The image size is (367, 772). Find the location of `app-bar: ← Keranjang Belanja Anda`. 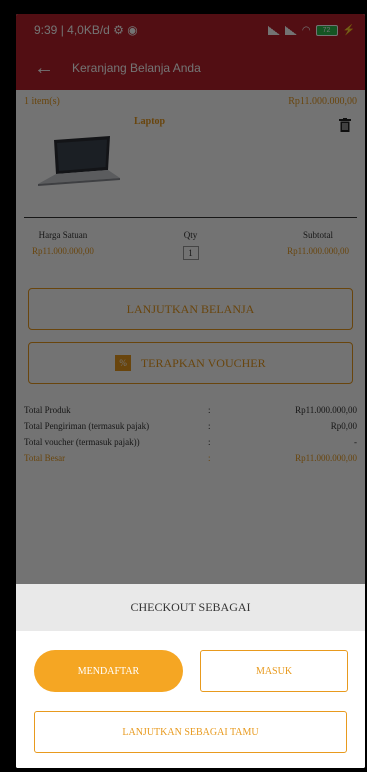

app-bar: ← Keranjang Belanja Anda is located at coordinates (190, 68).